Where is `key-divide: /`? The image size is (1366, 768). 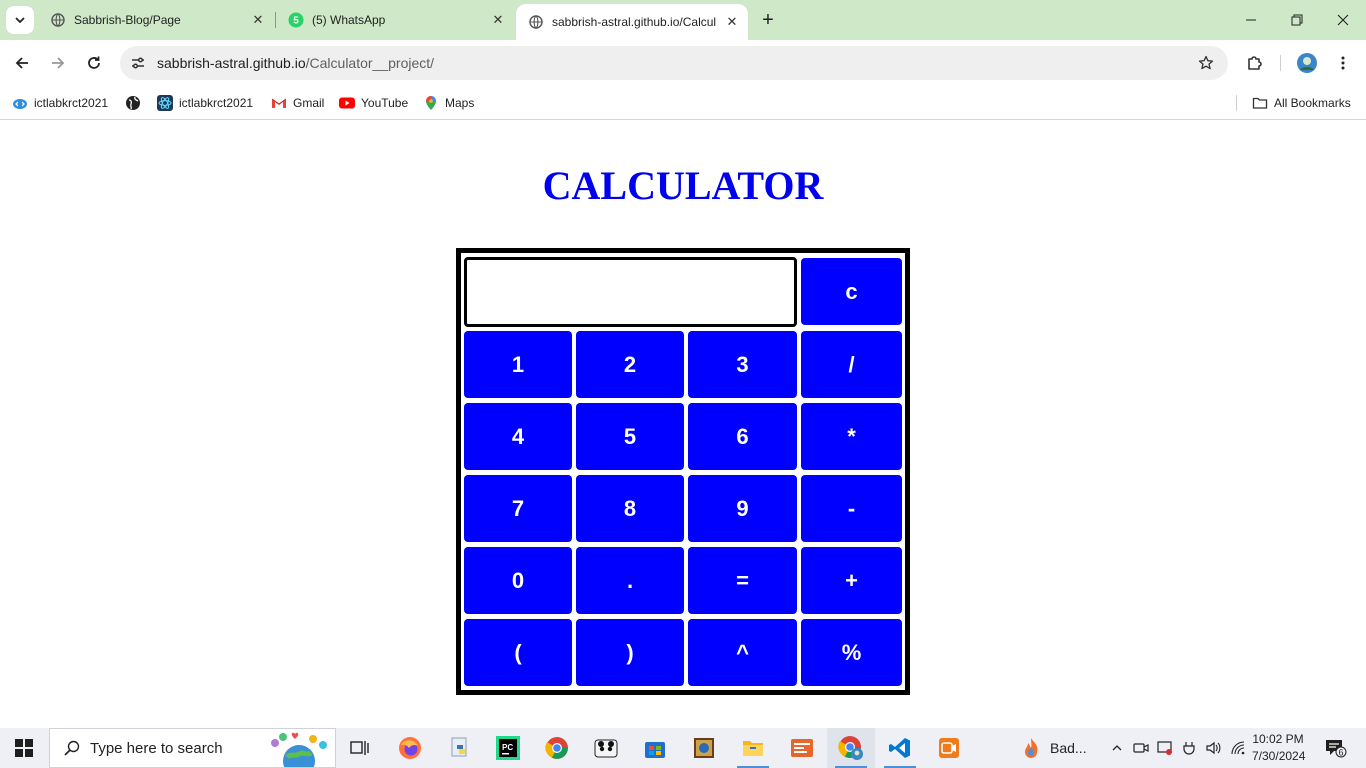 key-divide: / is located at coordinates (851, 364).